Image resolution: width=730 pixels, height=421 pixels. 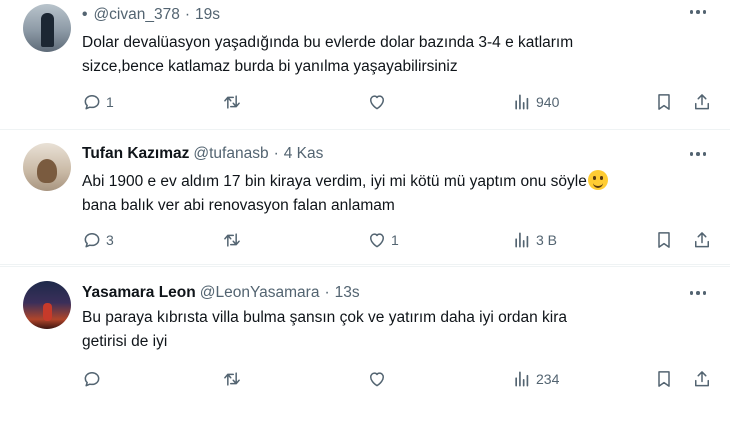 What do you see at coordinates (402, 240) in the screenshot?
I see `action-bar: 3 1 3 B` at bounding box center [402, 240].